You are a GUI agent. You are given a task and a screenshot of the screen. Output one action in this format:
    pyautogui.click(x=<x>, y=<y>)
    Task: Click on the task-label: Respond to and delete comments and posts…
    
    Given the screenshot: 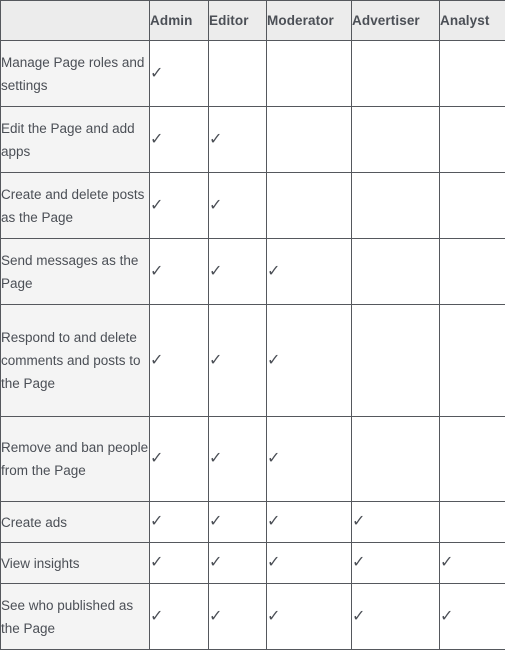 What is the action you would take?
    pyautogui.click(x=75, y=360)
    